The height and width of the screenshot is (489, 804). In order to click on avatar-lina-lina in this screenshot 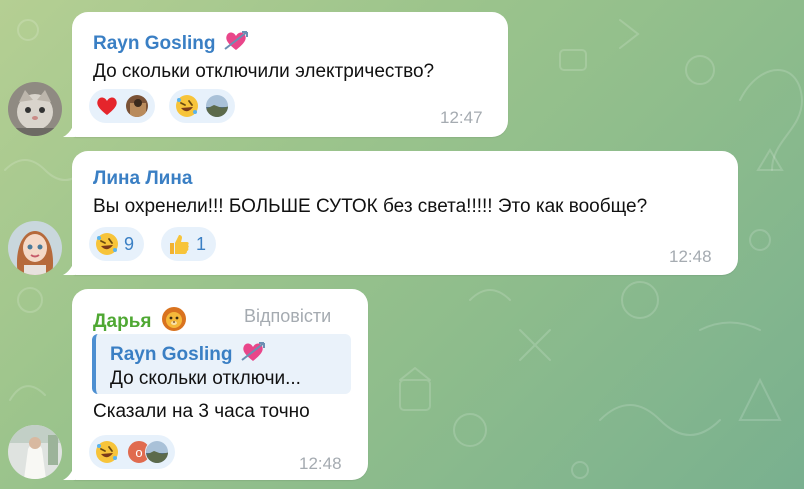, I will do `click(35, 248)`.